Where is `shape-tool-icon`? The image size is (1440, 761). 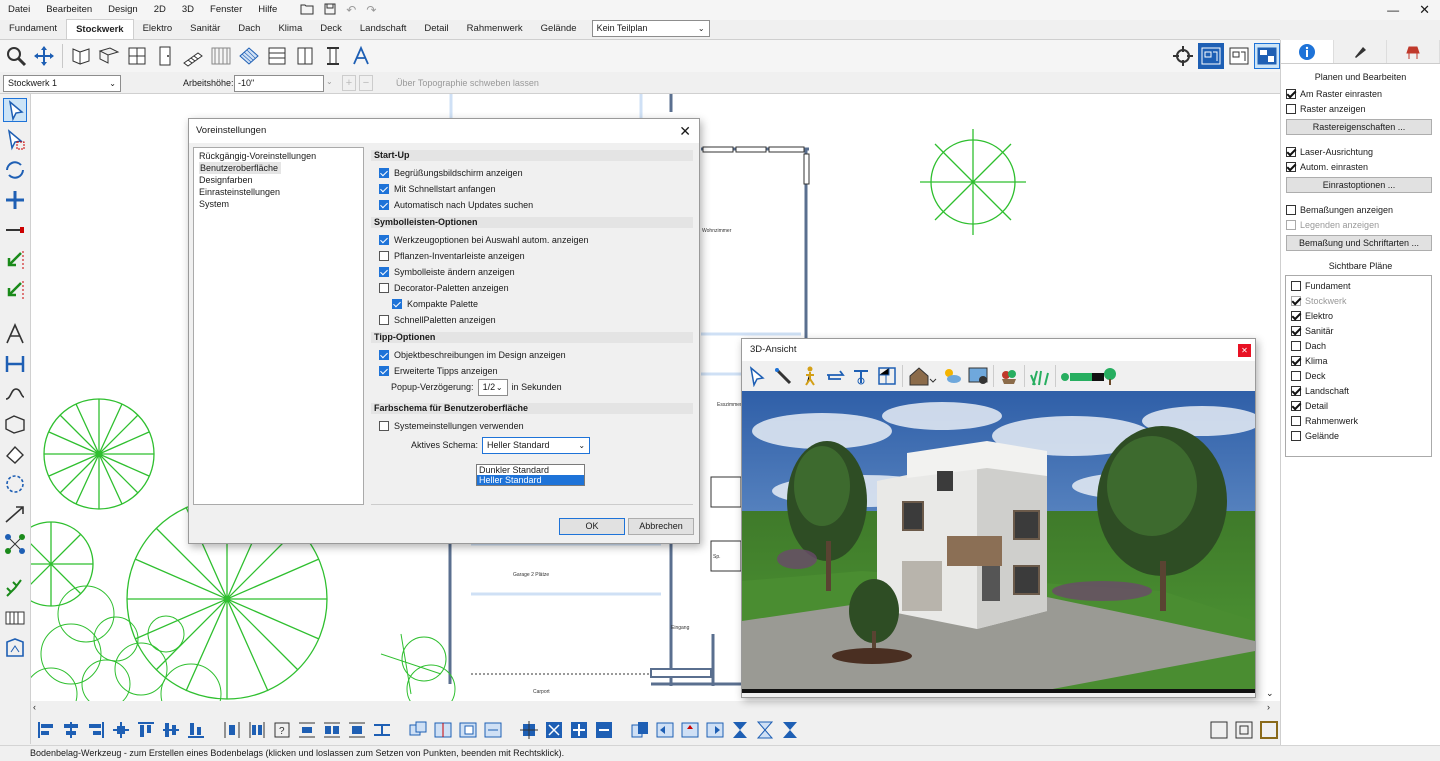
shape-tool-icon is located at coordinates (15, 425).